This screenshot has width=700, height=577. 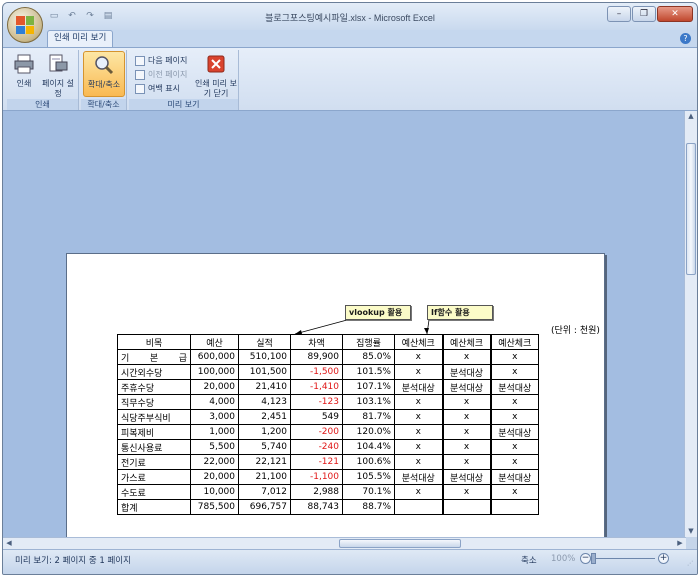 What do you see at coordinates (154, 432) in the screenshot?
I see `row-item: 피복제비` at bounding box center [154, 432].